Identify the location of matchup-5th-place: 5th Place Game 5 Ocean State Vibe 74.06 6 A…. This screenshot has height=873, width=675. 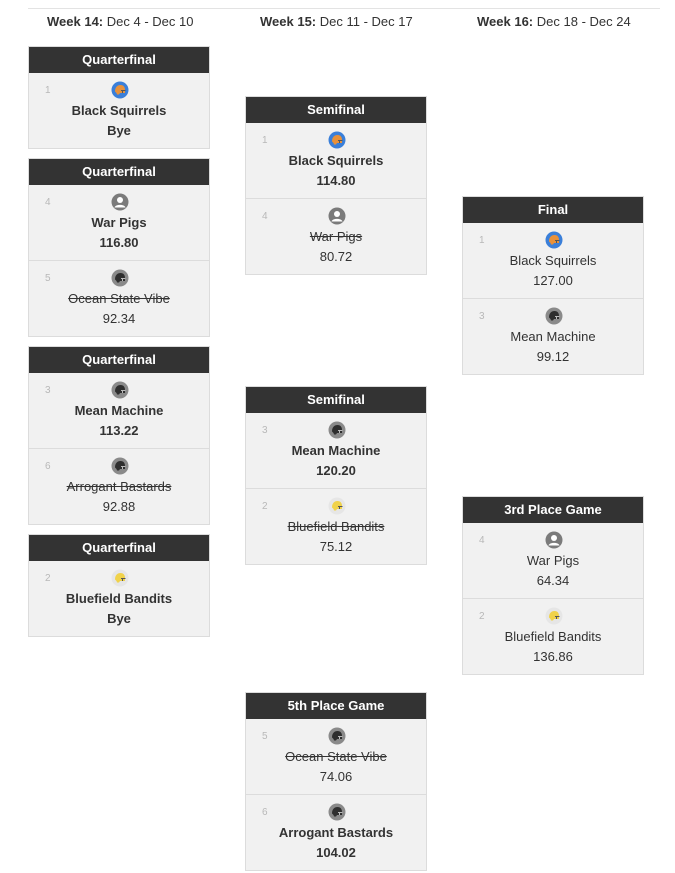
(336, 781).